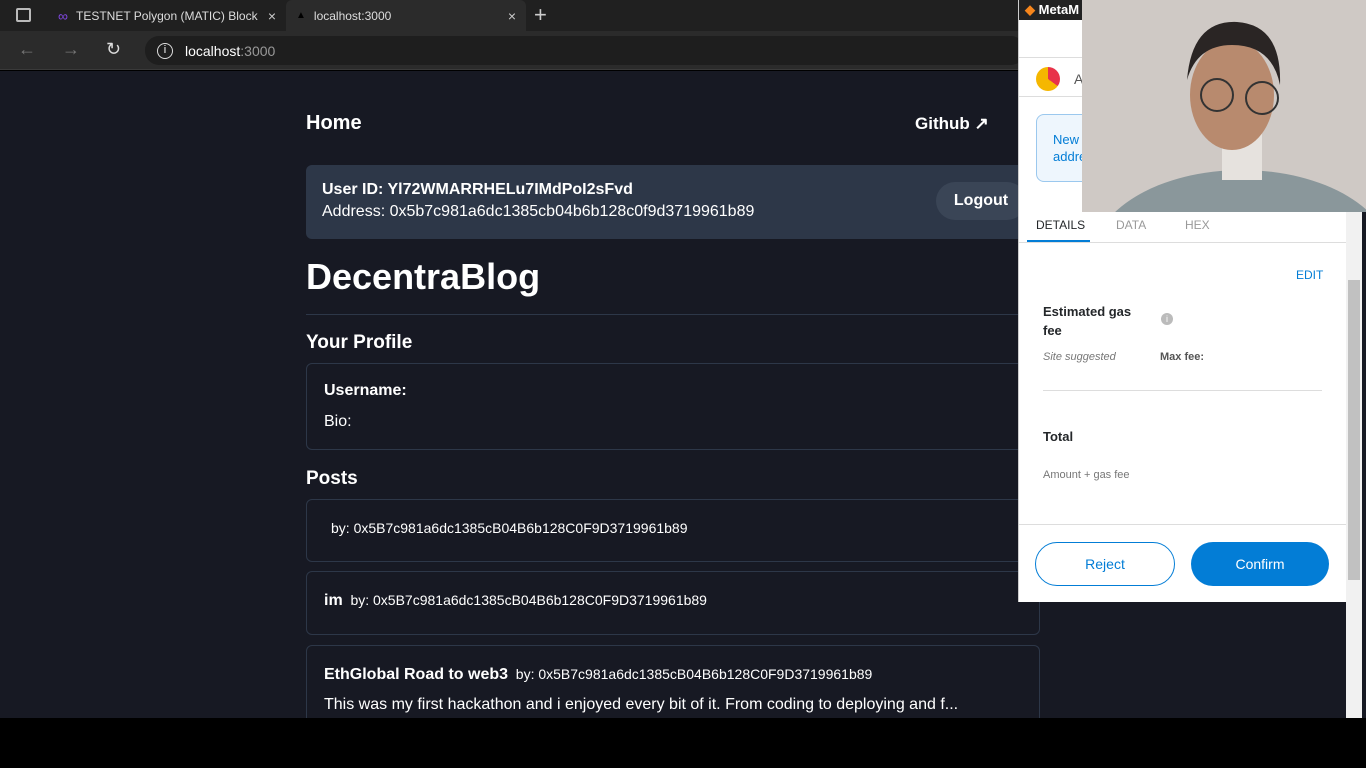  I want to click on account-avatar-icon, so click(1048, 79).